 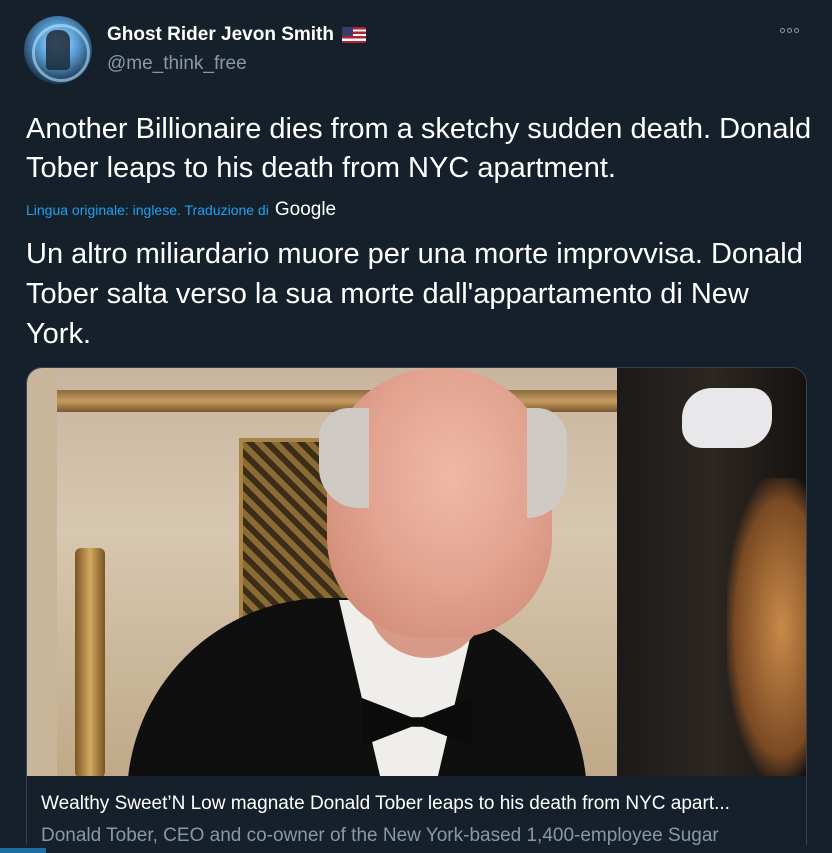 What do you see at coordinates (727, 418) in the screenshot?
I see `image-gloves` at bounding box center [727, 418].